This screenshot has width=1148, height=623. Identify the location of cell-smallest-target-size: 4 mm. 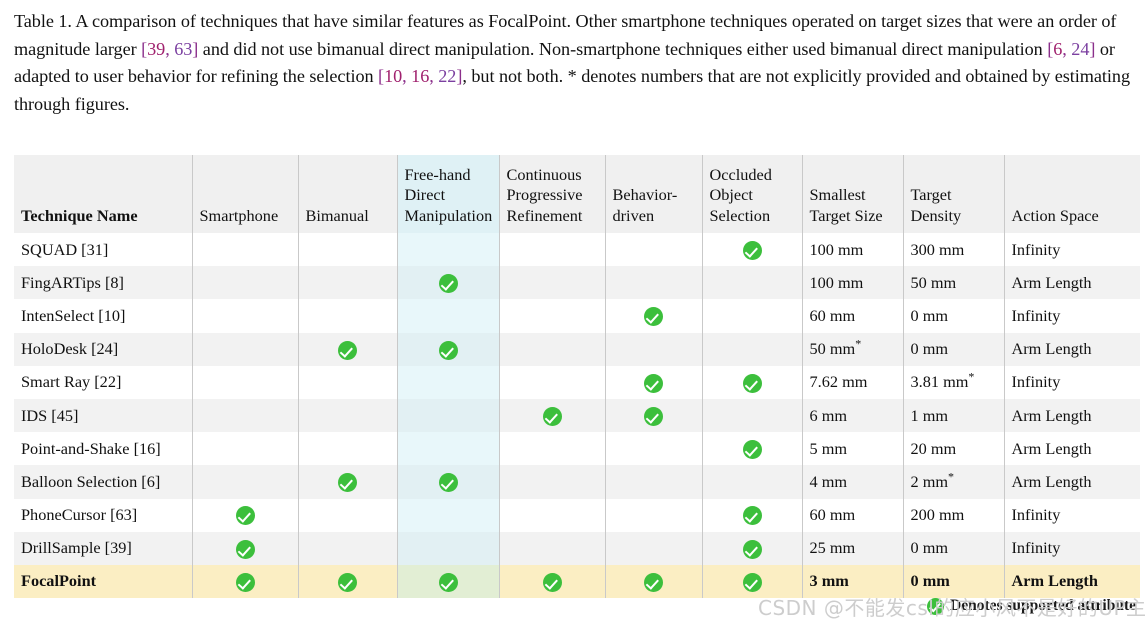
(853, 482).